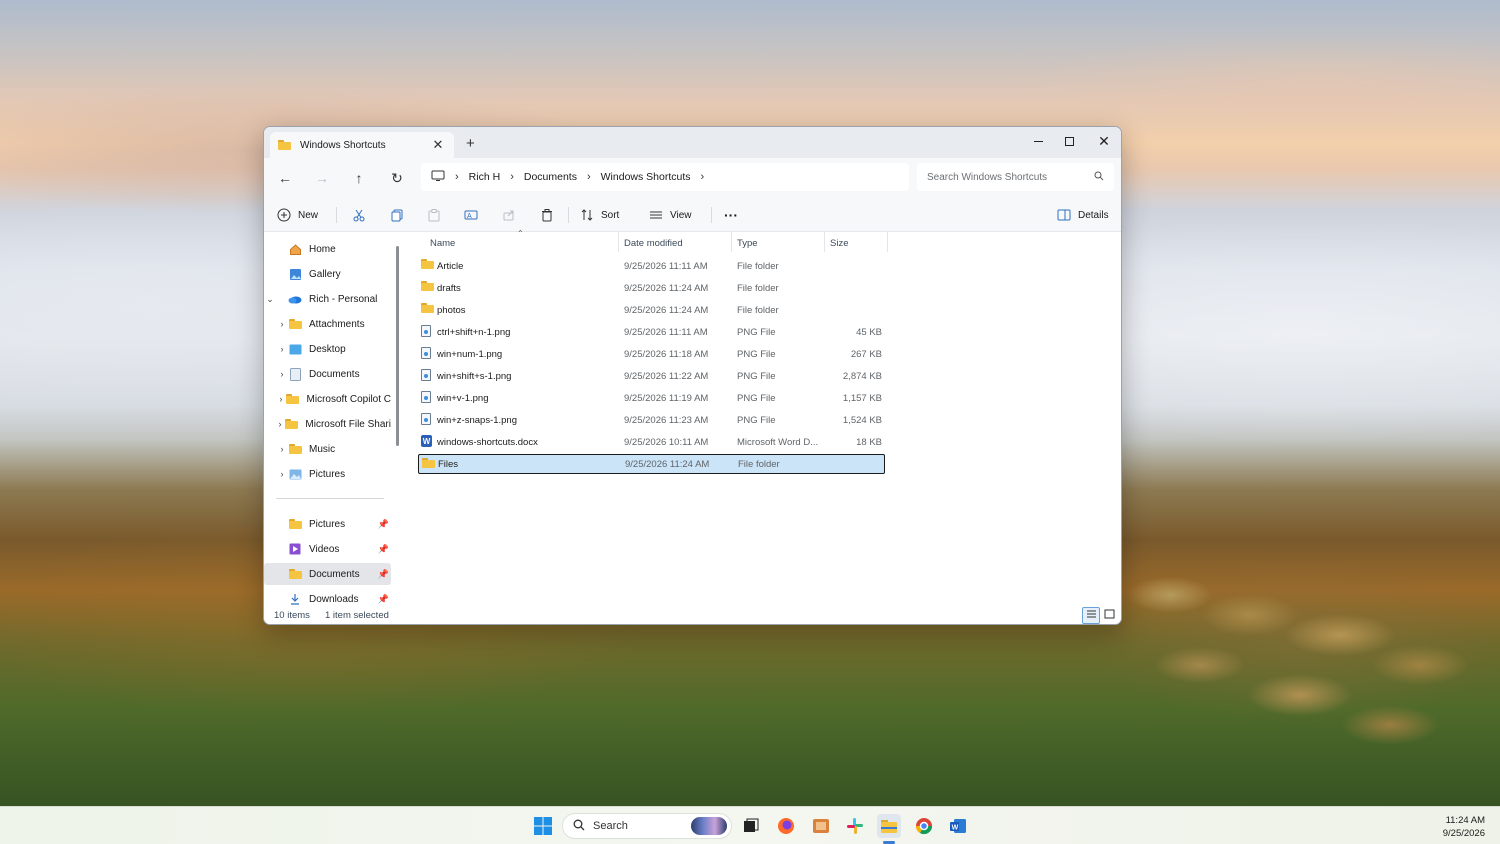  What do you see at coordinates (327, 299) in the screenshot?
I see `sidebar-item-rich-personal: ⌄ Rich - Personal` at bounding box center [327, 299].